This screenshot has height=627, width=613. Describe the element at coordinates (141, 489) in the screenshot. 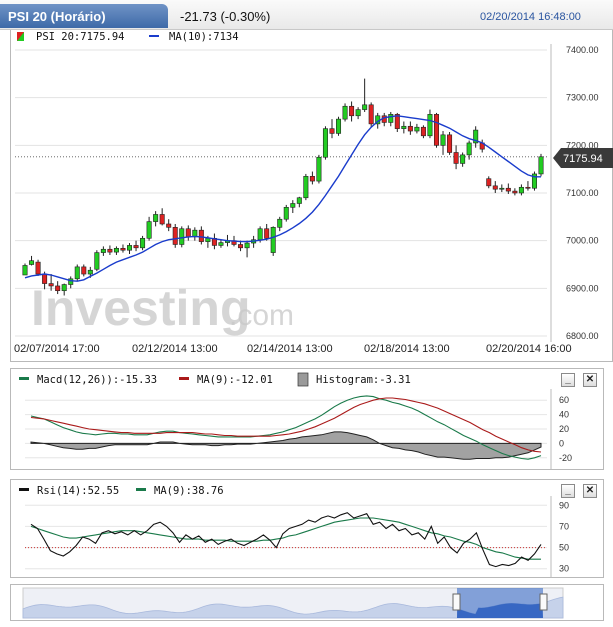

I see `rsi-legend-ma-swatch` at that location.